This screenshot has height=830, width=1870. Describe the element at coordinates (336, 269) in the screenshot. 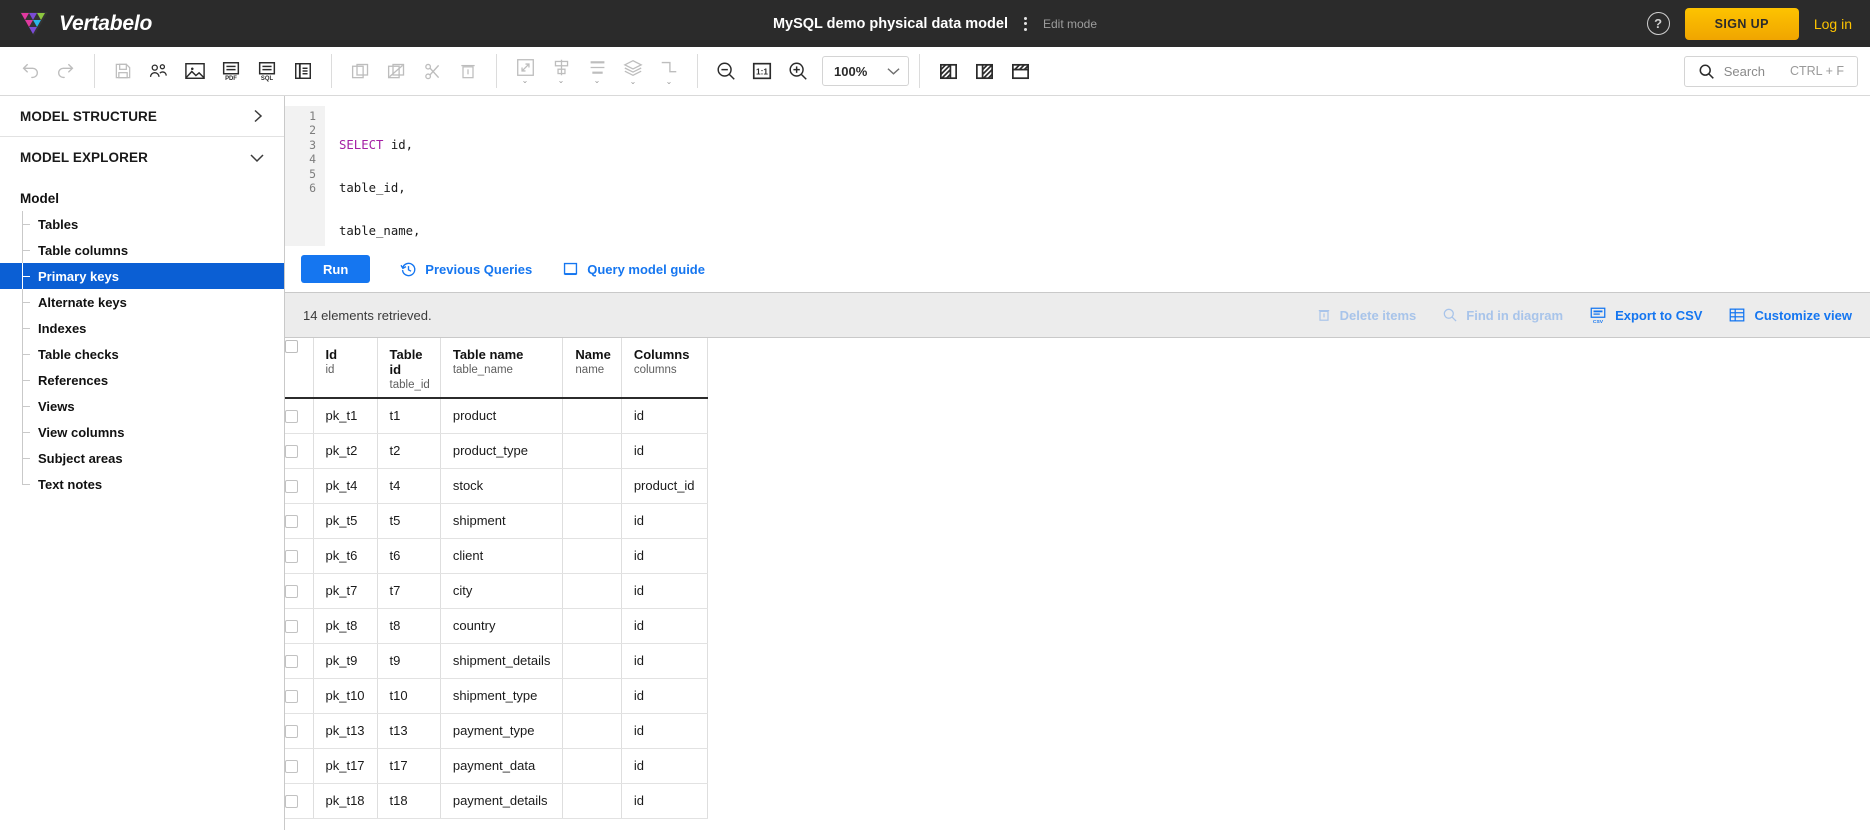

I see `run-button: Run` at that location.